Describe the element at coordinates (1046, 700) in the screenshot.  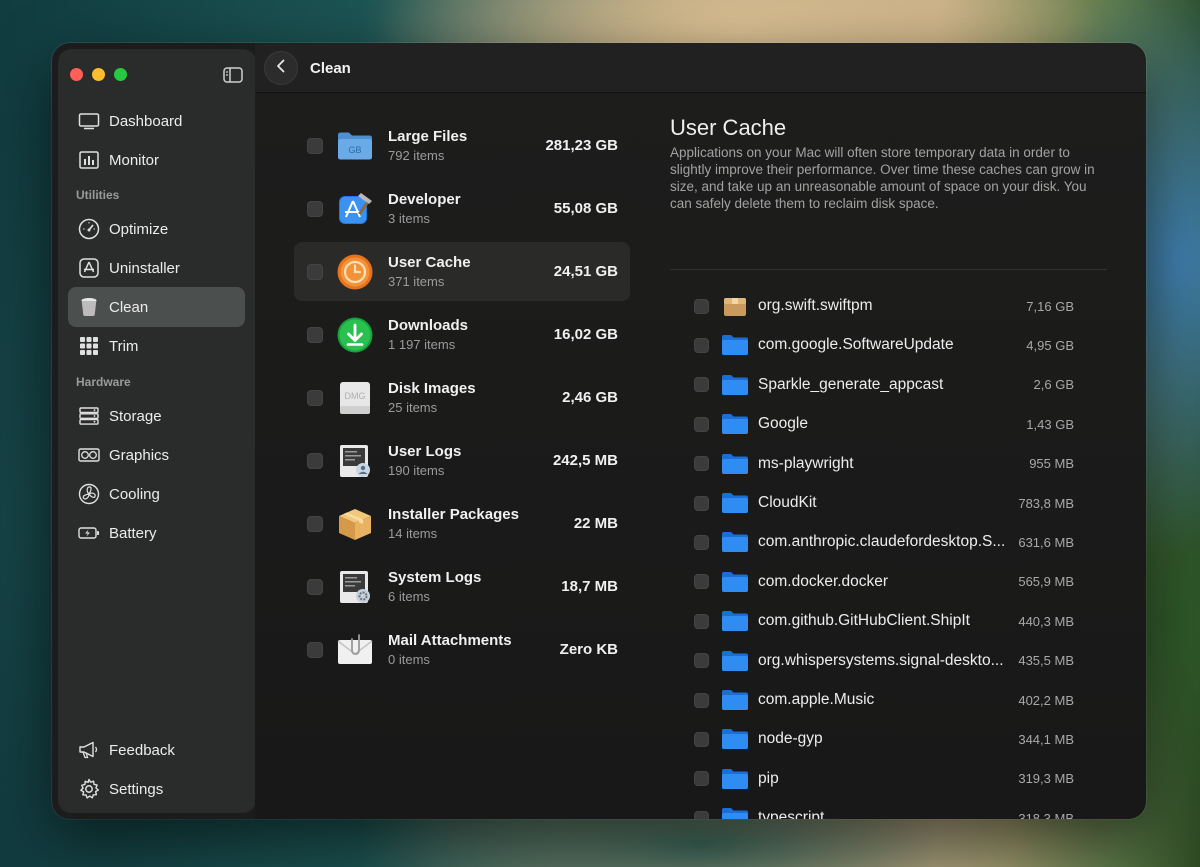
I see `file-size: 402,2 MB` at that location.